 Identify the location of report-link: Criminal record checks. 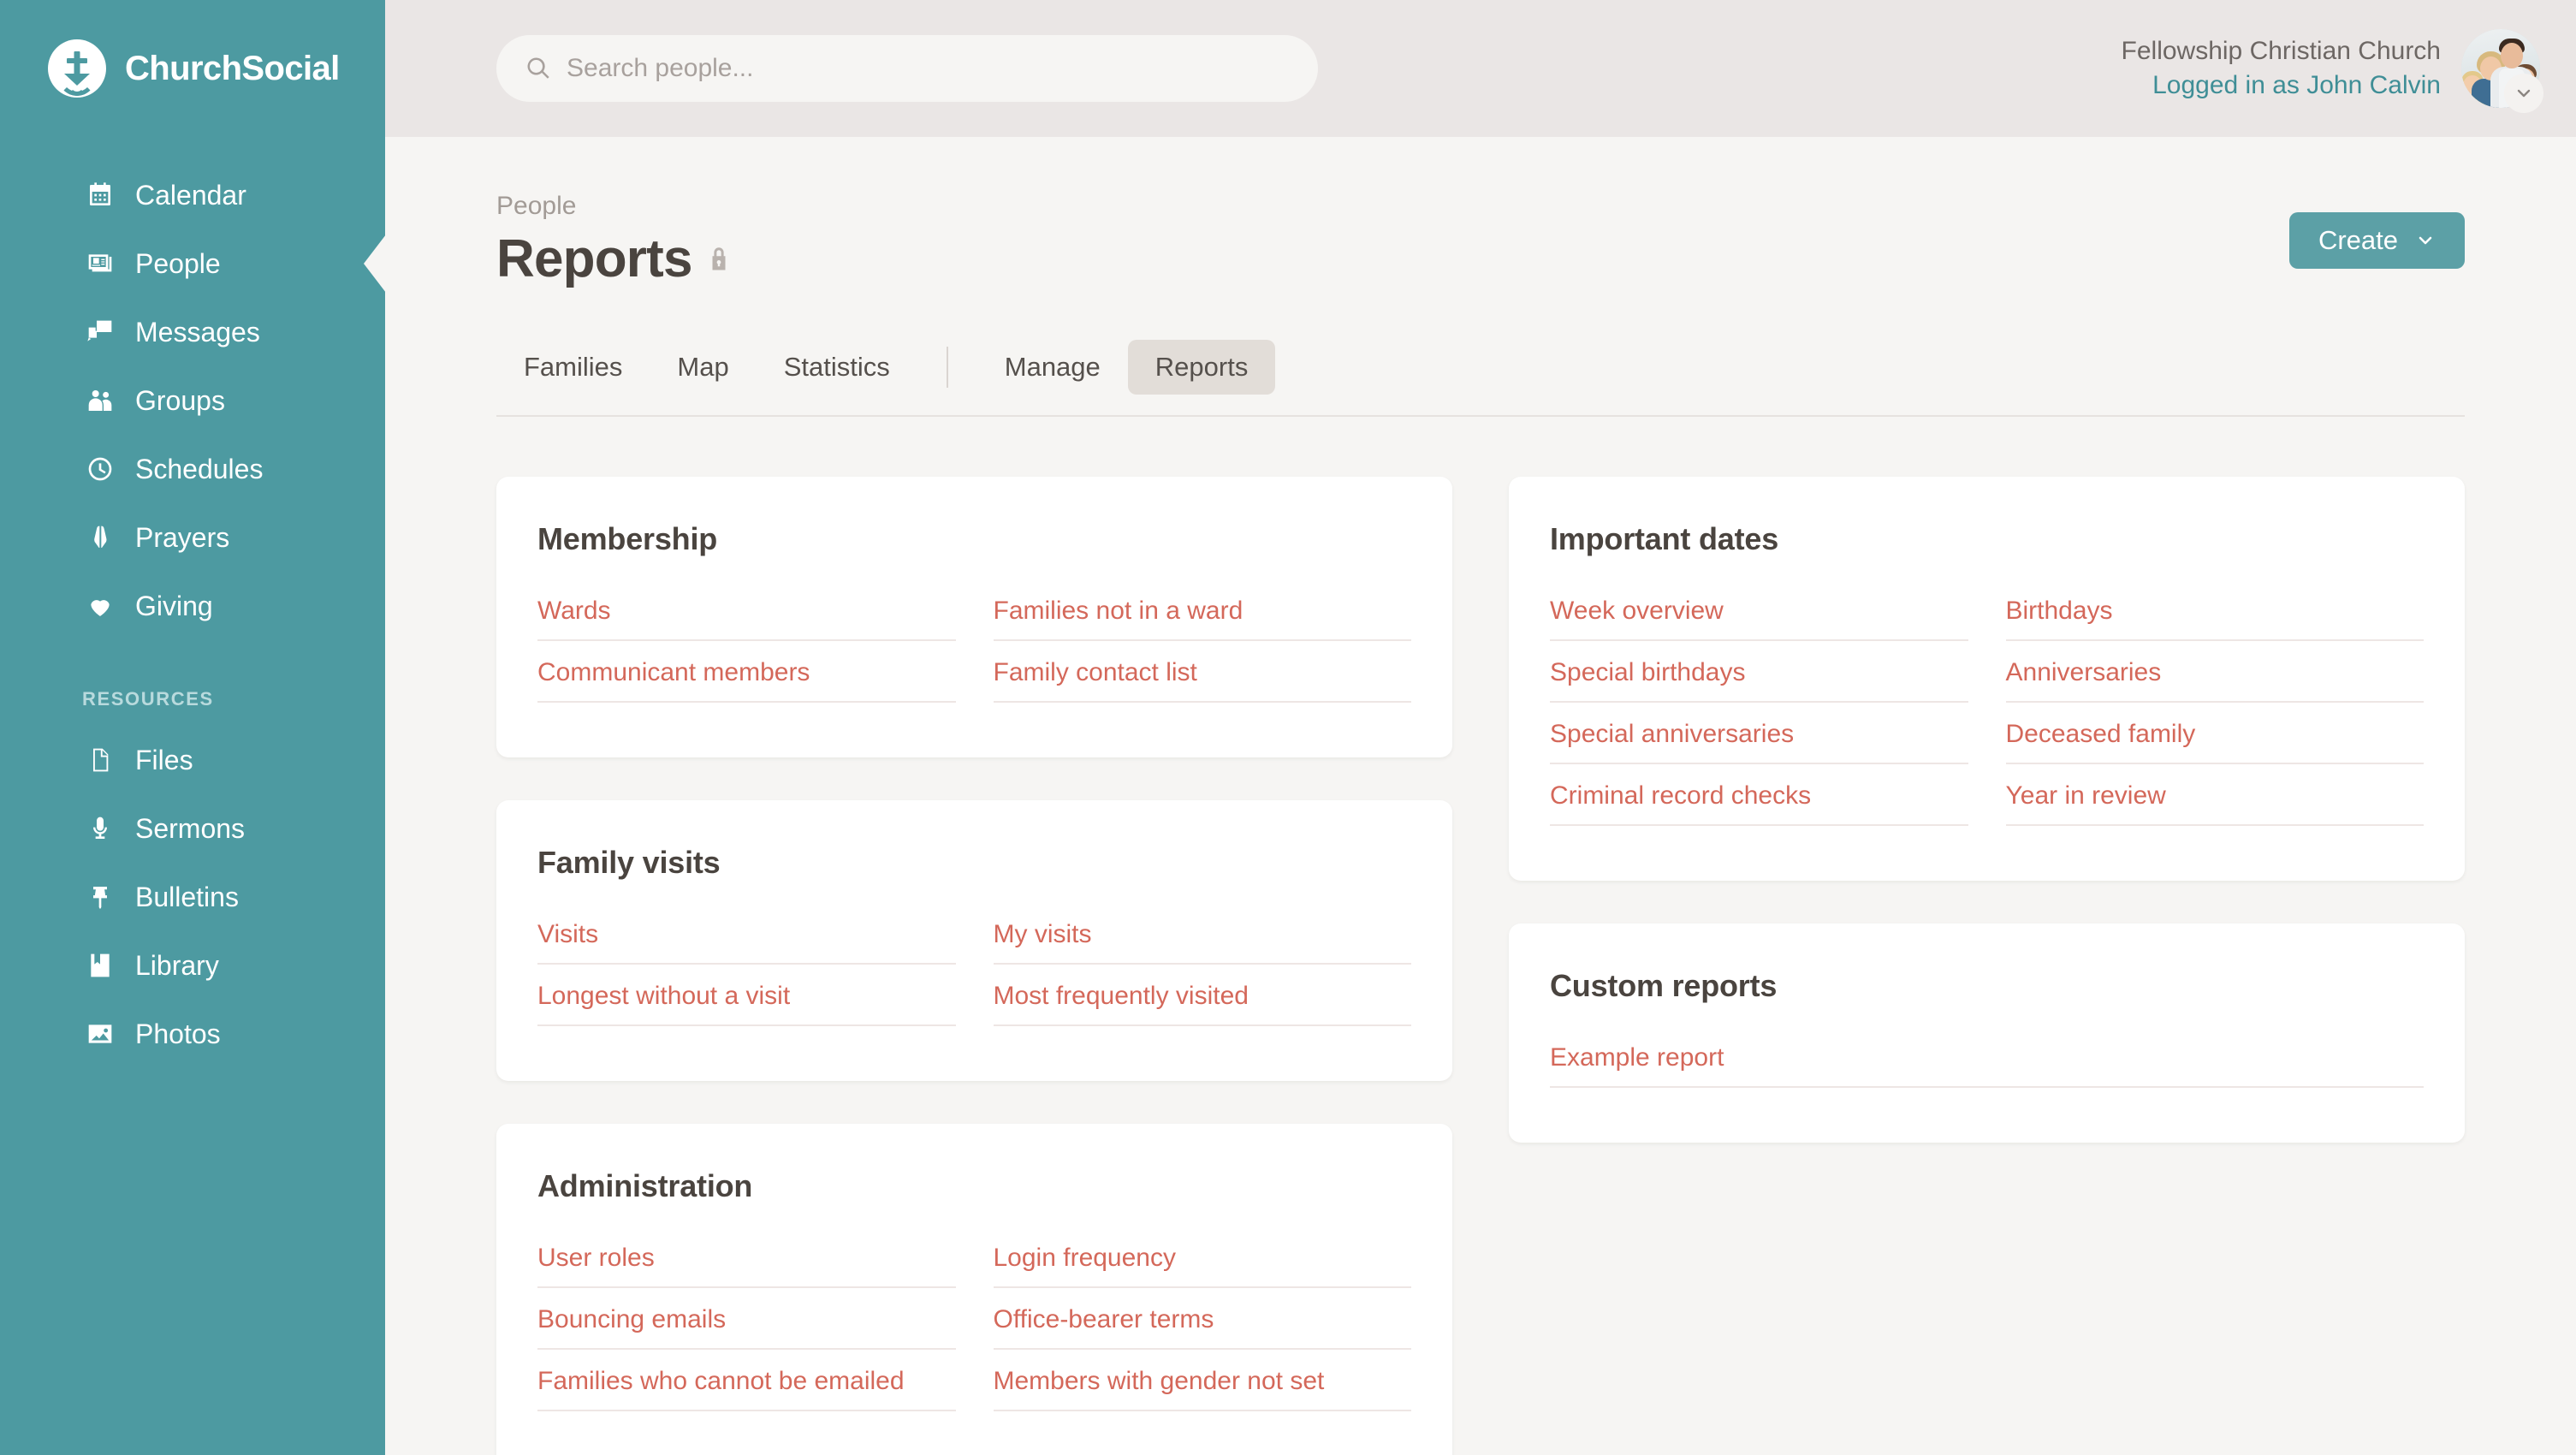
(1680, 796).